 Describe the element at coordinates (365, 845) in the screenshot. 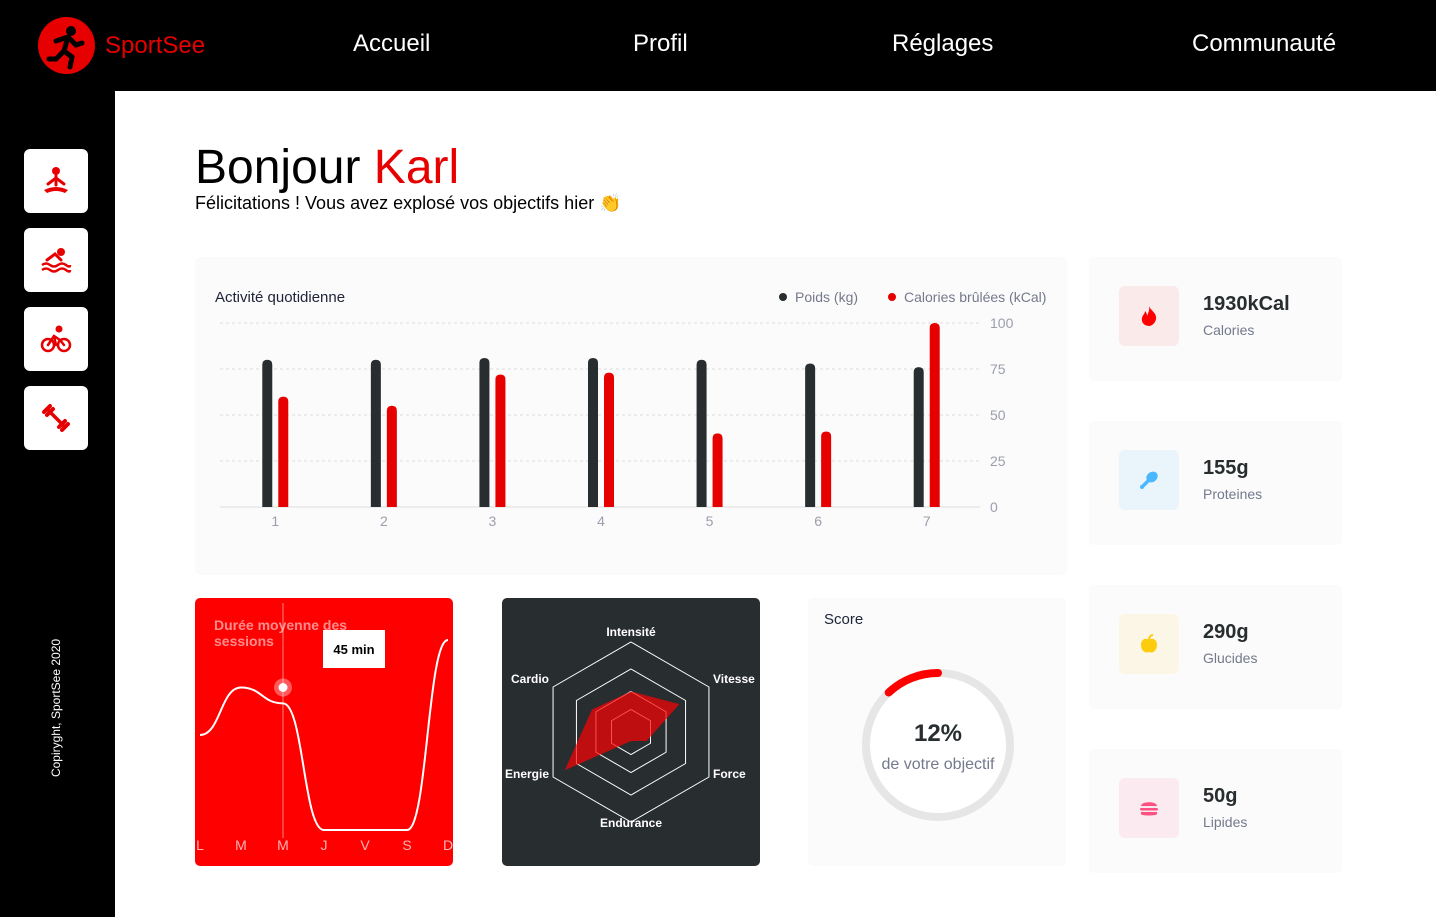

I see `day-label: V` at that location.